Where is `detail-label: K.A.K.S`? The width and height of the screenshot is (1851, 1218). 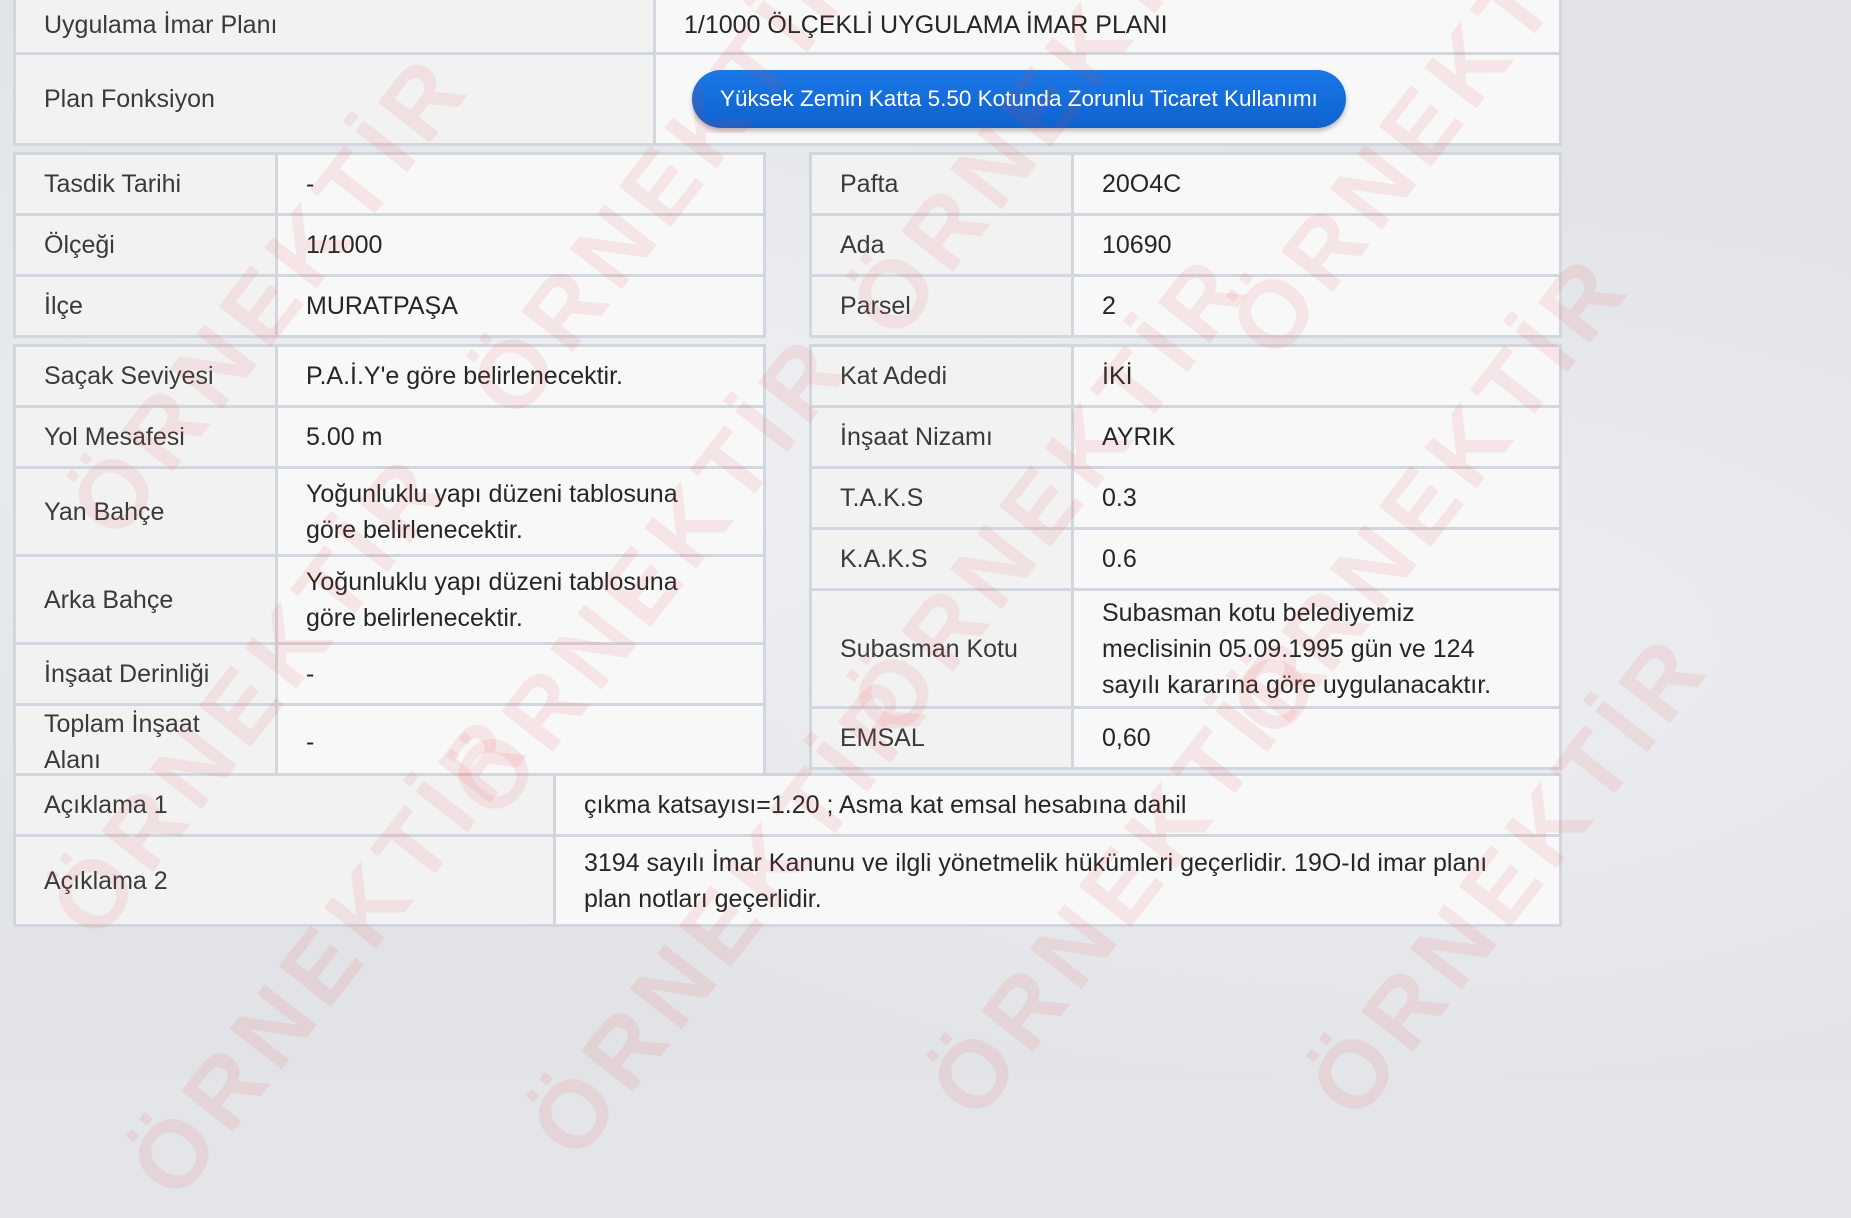 detail-label: K.A.K.S is located at coordinates (941, 559).